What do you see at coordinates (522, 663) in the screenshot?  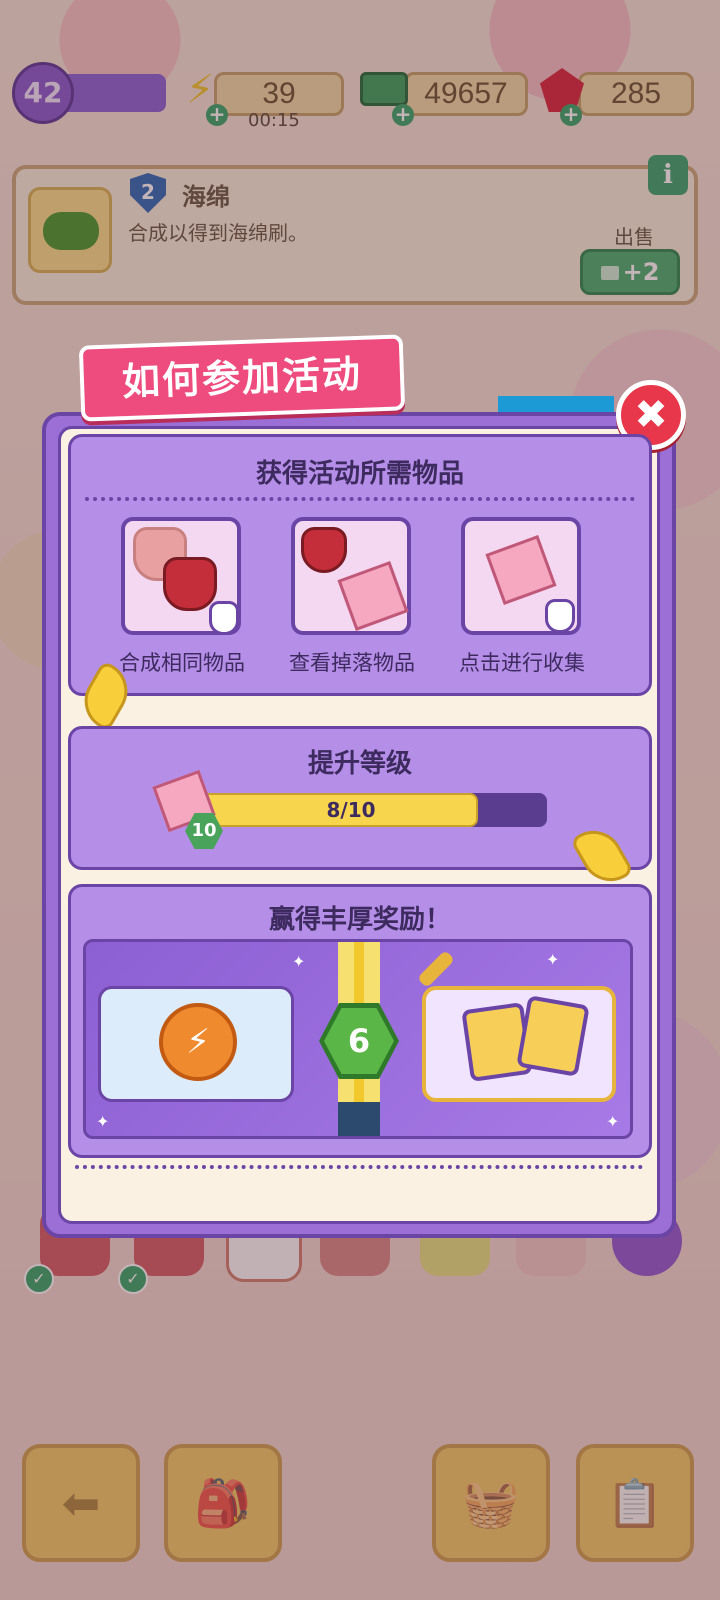 I see `step-label: 点击进行收集` at bounding box center [522, 663].